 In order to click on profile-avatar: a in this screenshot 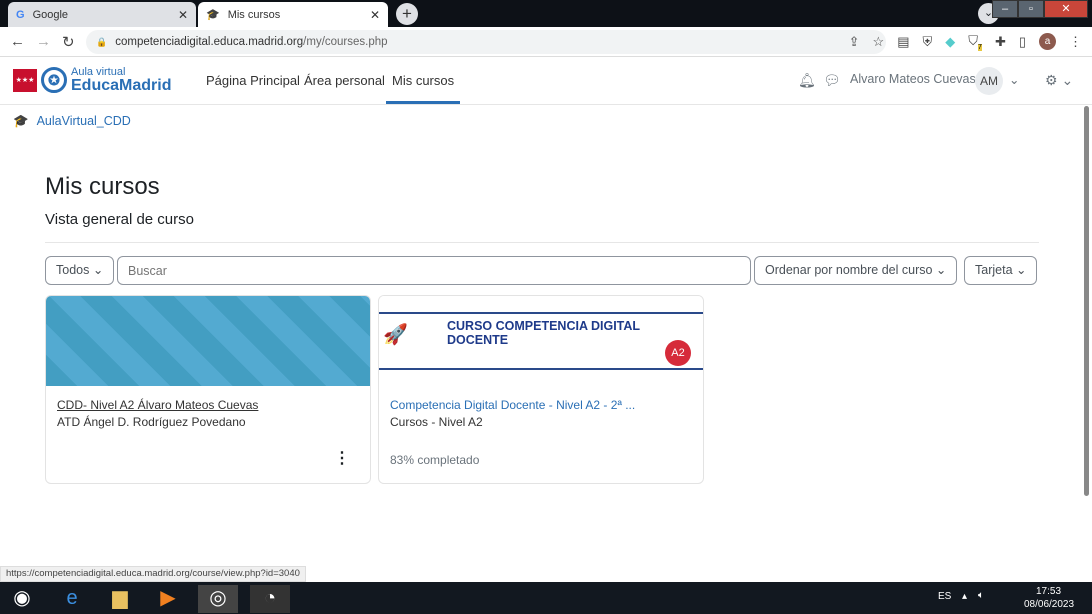, I will do `click(1047, 42)`.